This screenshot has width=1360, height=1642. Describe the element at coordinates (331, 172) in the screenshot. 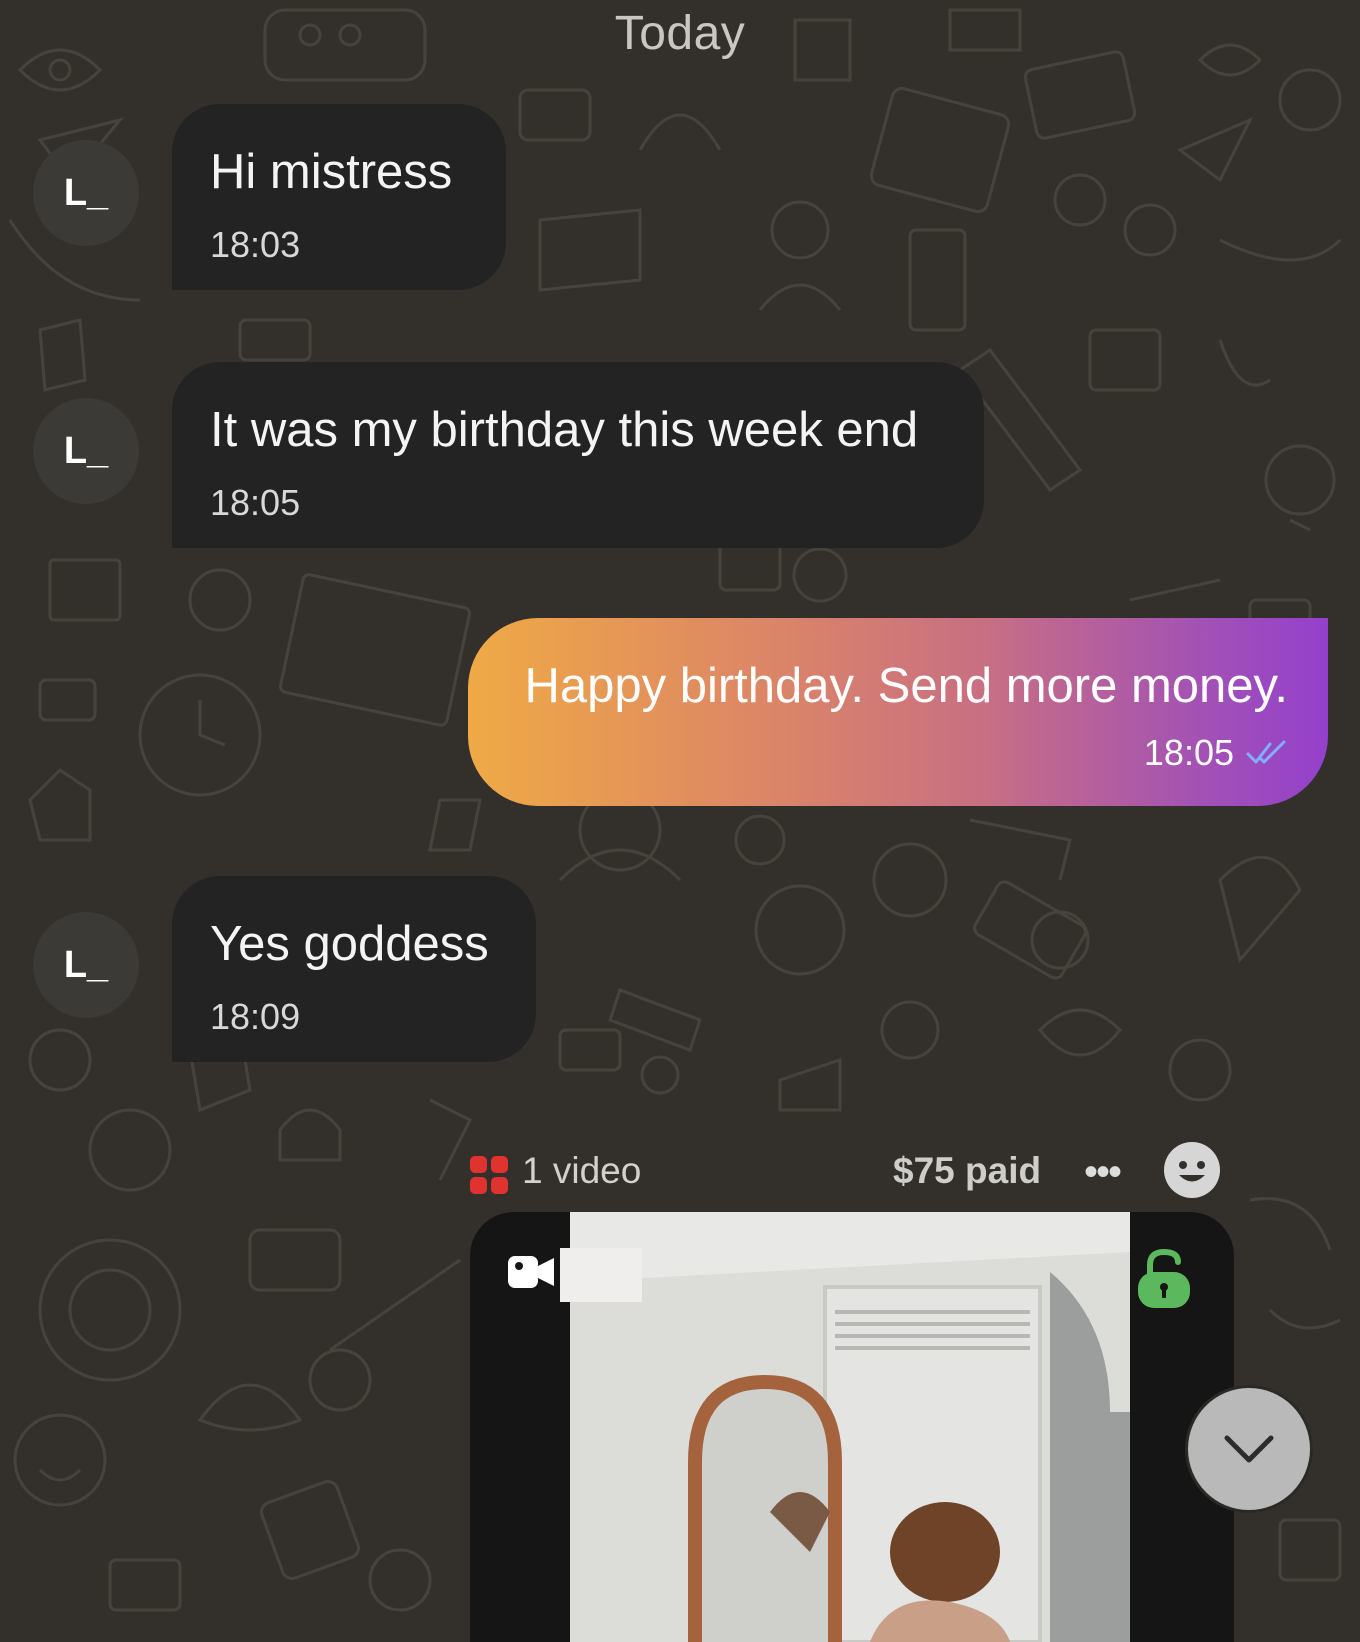

I see `message-text: Hi mistress` at that location.